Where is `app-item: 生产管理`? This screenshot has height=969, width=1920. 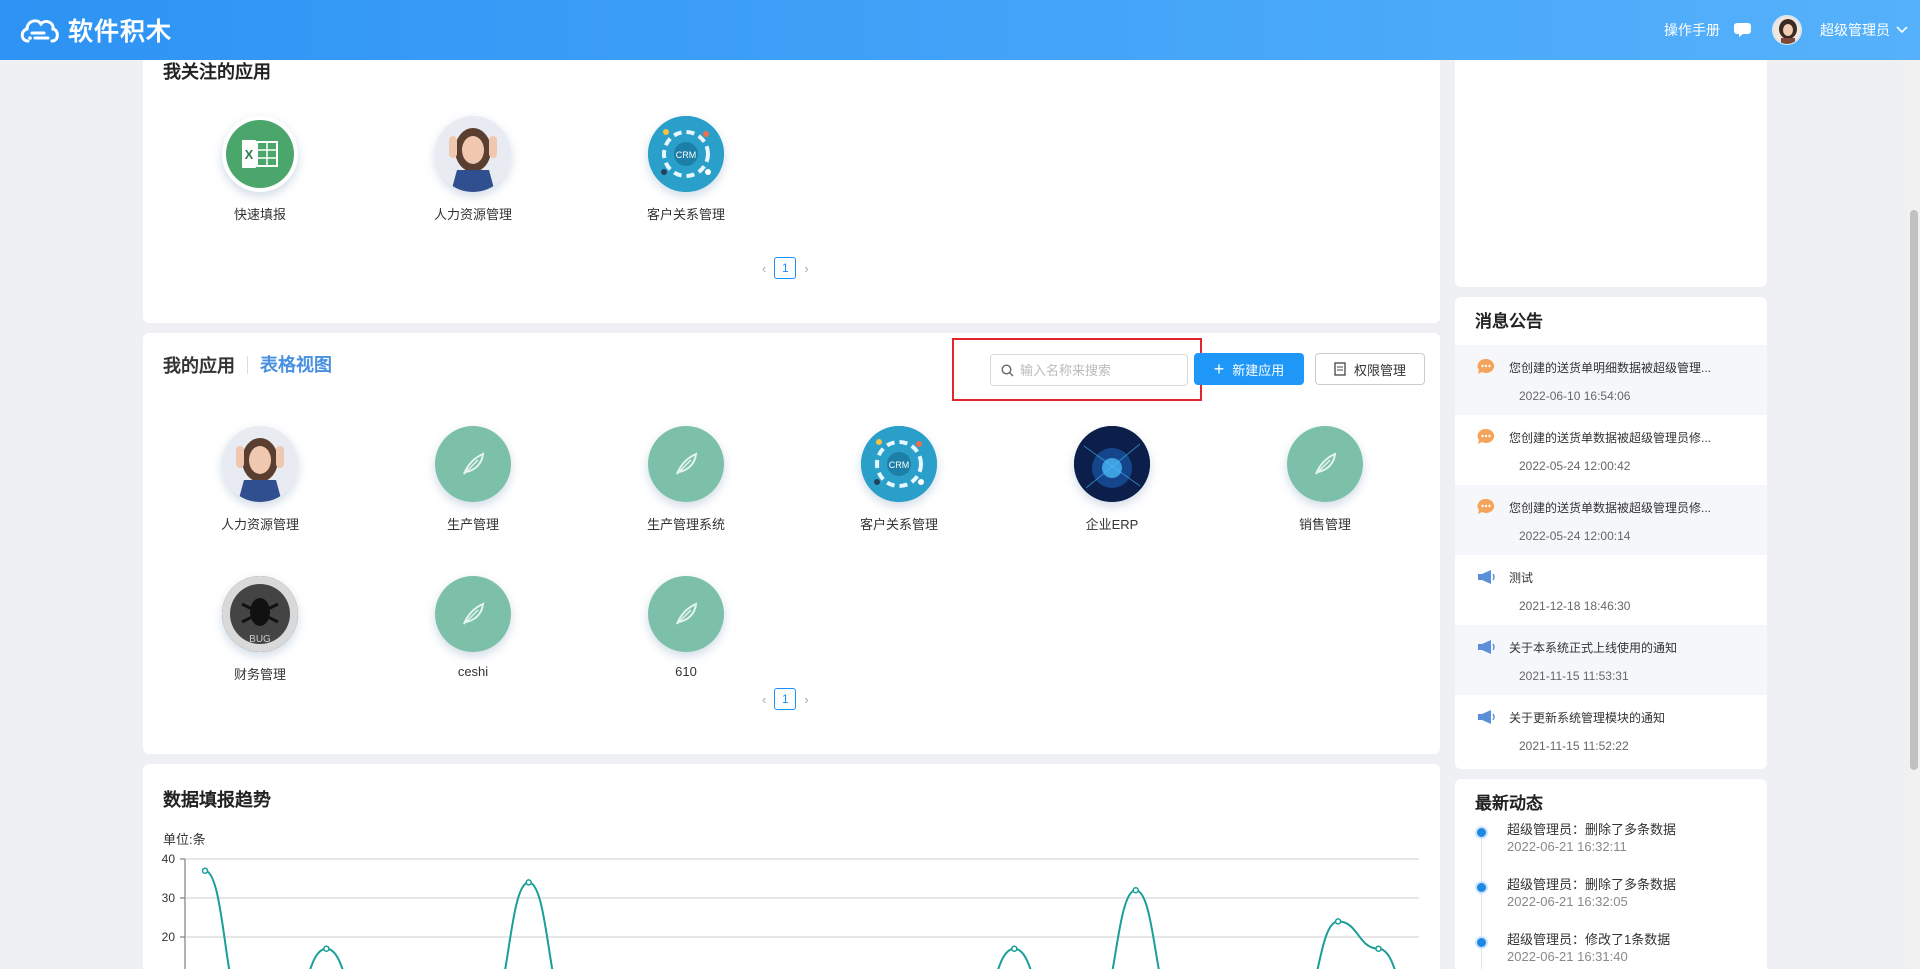 app-item: 生产管理 is located at coordinates (473, 479).